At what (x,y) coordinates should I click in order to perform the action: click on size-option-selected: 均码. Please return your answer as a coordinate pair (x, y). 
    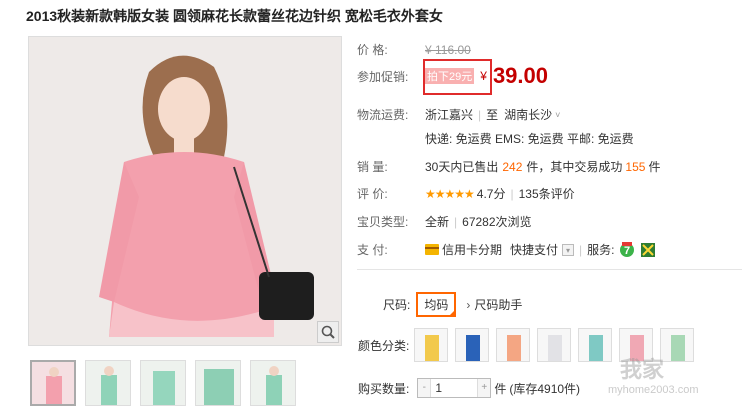
    Looking at the image, I should click on (436, 304).